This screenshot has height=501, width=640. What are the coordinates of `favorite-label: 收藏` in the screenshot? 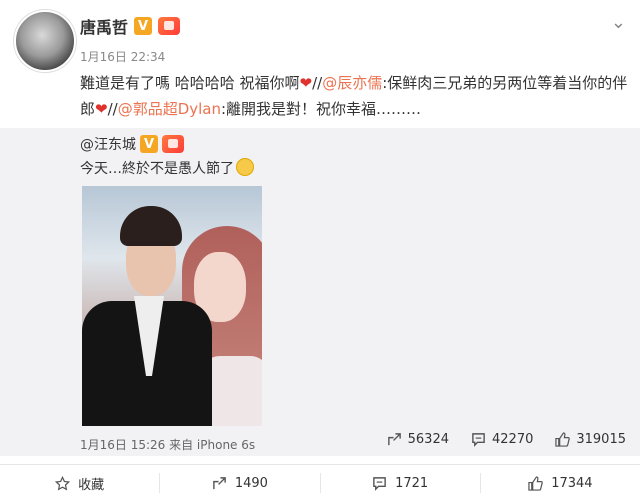 It's located at (91, 485).